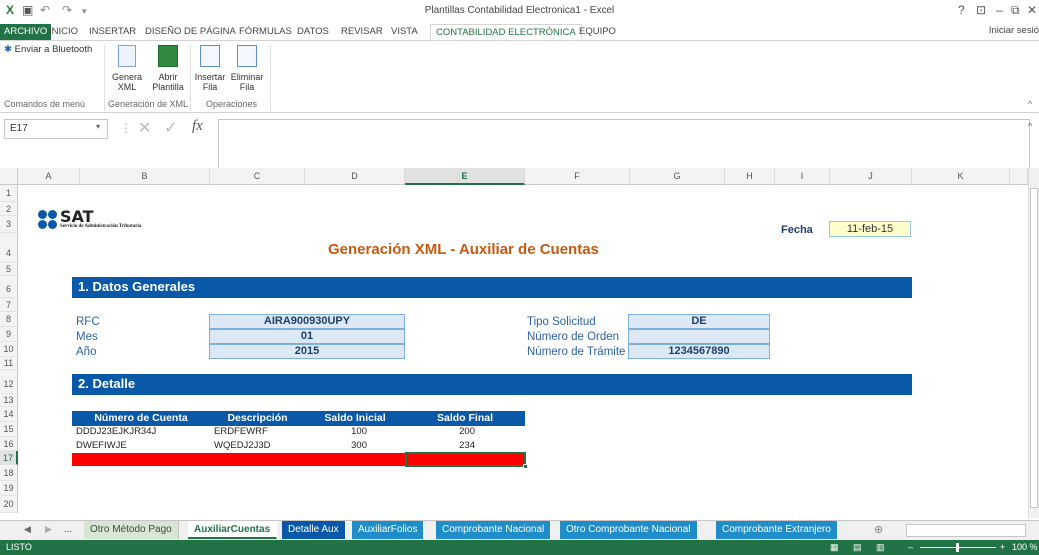 This screenshot has height=555, width=1039. What do you see at coordinates (1034, 348) in the screenshot?
I see `scroll-thumb` at bounding box center [1034, 348].